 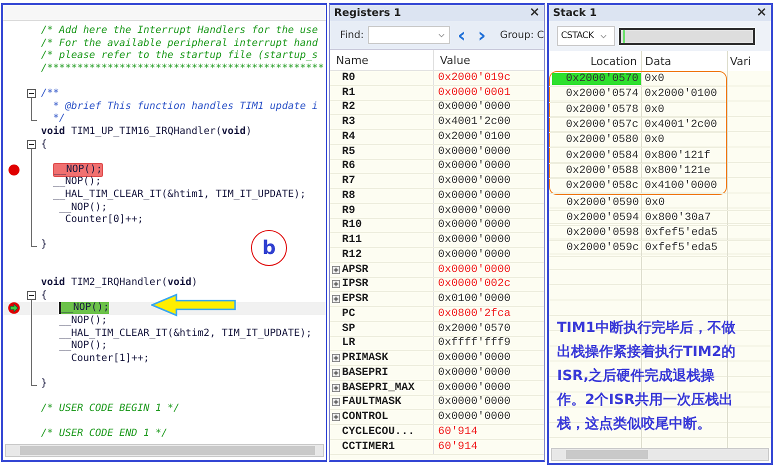 What do you see at coordinates (378, 388) in the screenshot?
I see `register-name: BASEPRI_MAX` at bounding box center [378, 388].